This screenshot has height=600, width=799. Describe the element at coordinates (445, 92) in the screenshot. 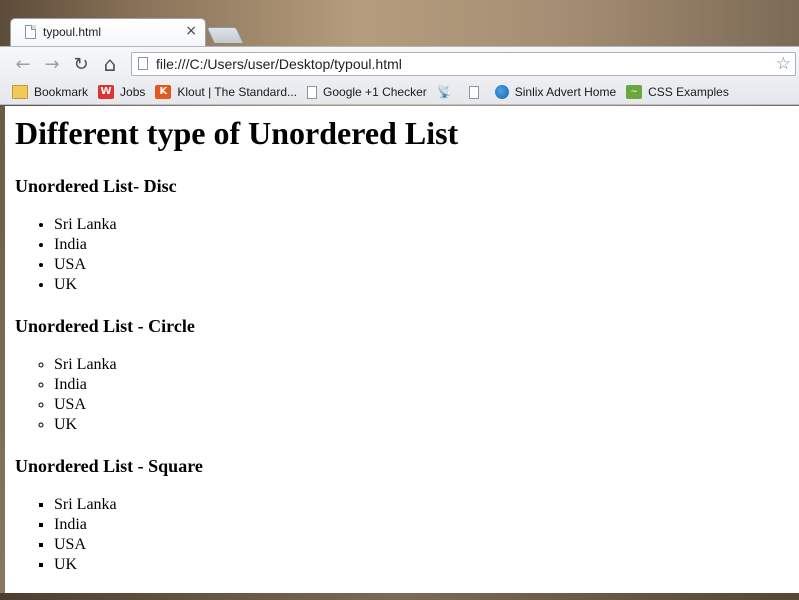

I see `satellite-icon: 📡` at that location.